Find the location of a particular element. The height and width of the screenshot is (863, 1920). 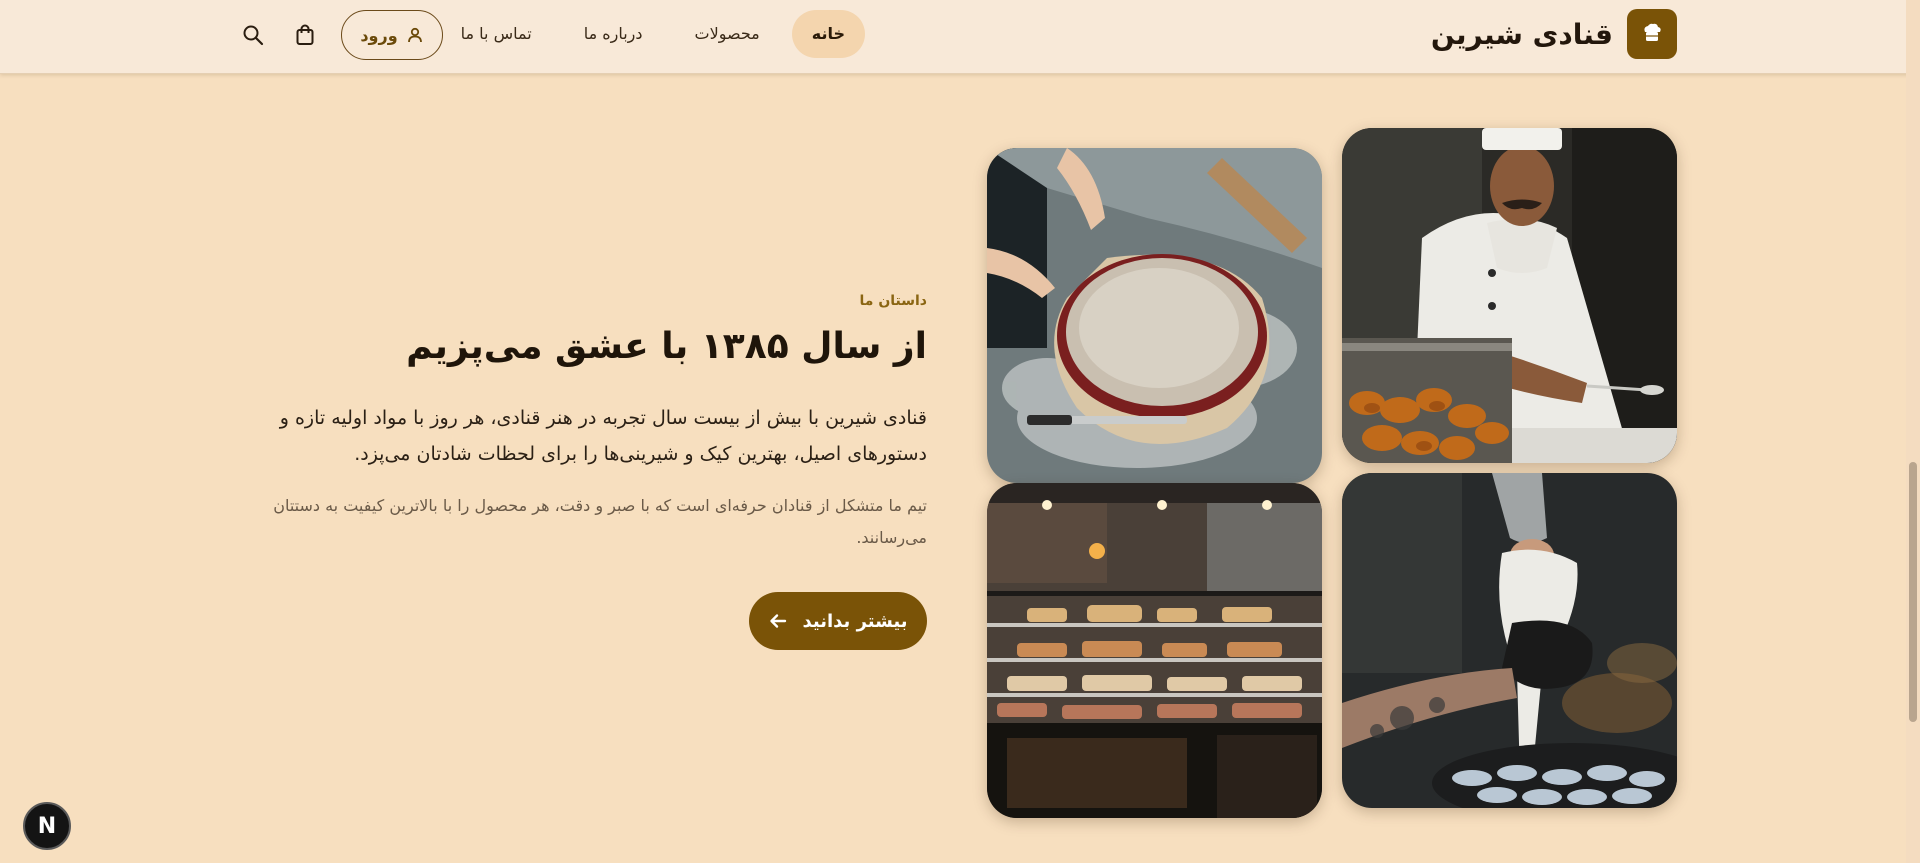

nav-products: محصولات is located at coordinates (727, 34).